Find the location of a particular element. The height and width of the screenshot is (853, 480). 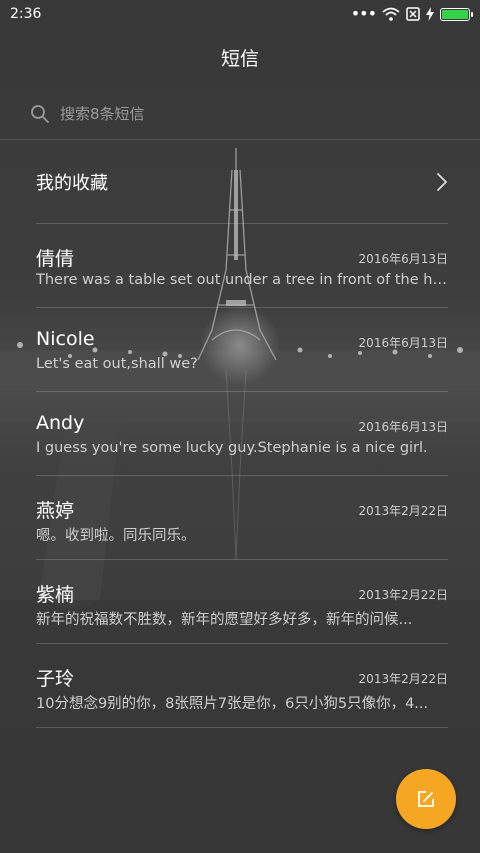

conversation-item: 燕婷 2013年2月22日 嗯。收到啦。同乐同乐。 is located at coordinates (242, 518).